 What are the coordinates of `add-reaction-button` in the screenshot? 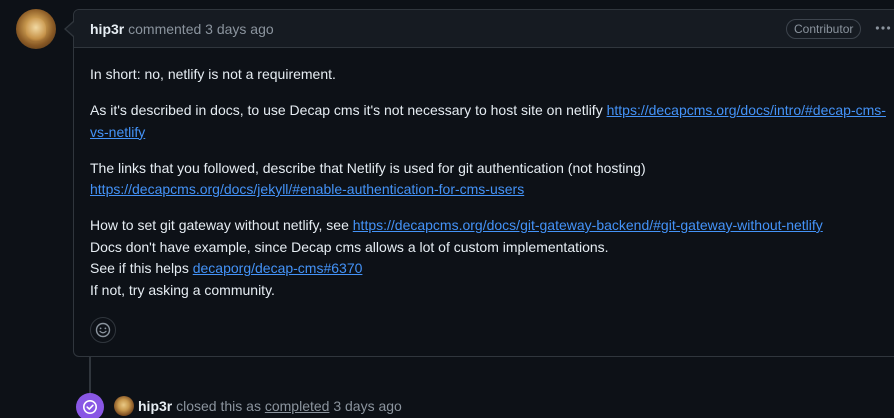 It's located at (103, 330).